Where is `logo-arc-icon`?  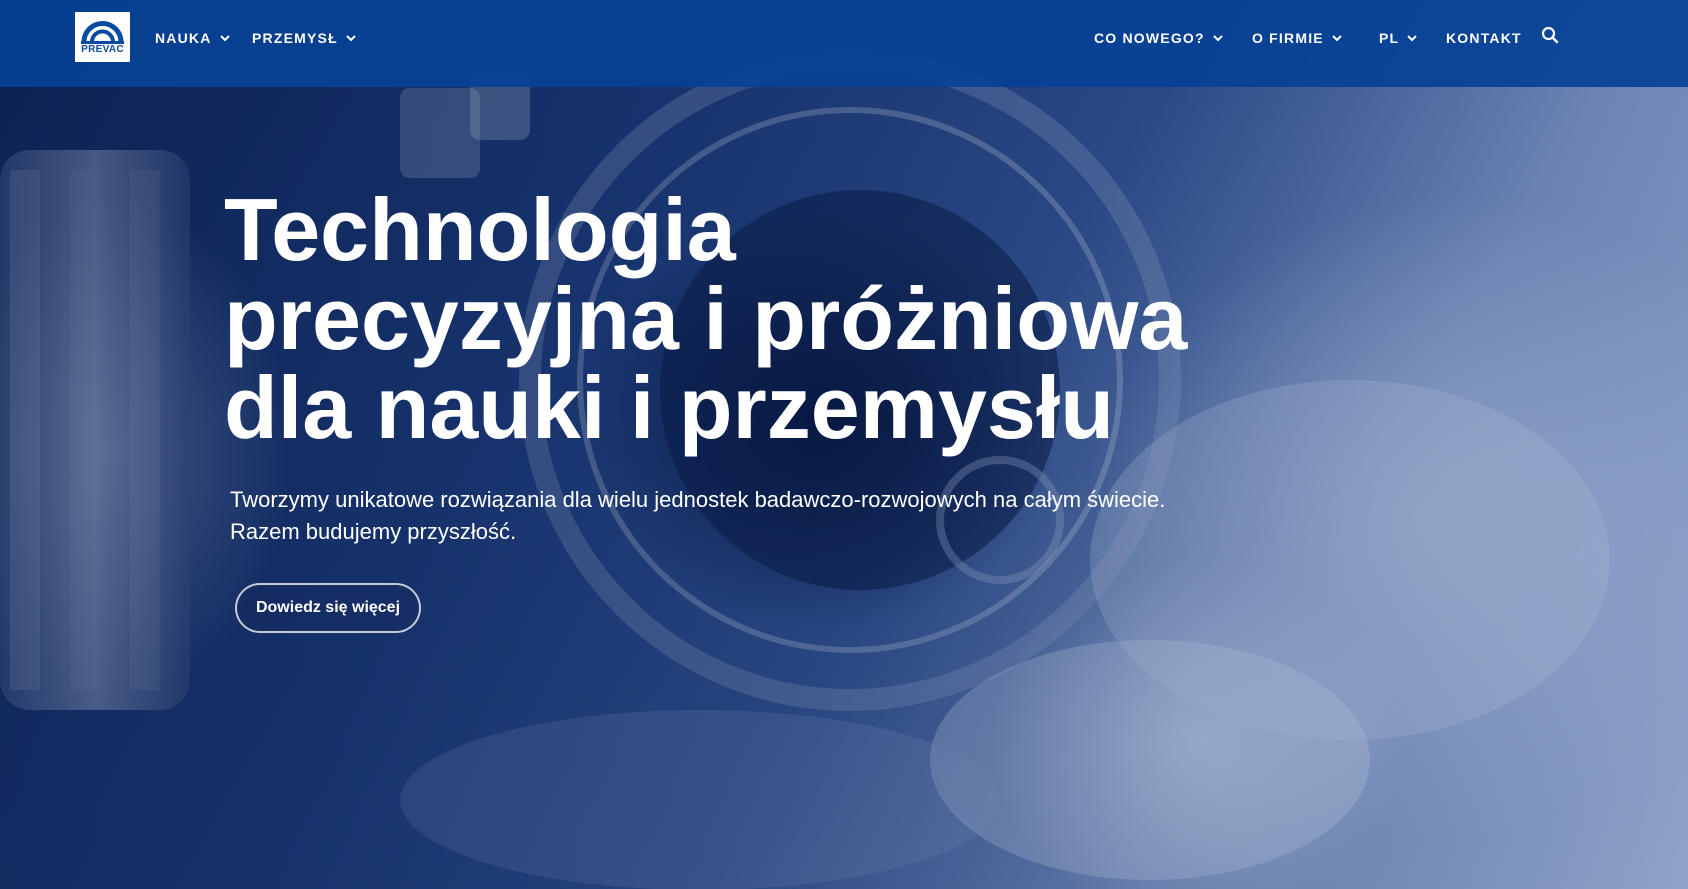 logo-arc-icon is located at coordinates (102, 32).